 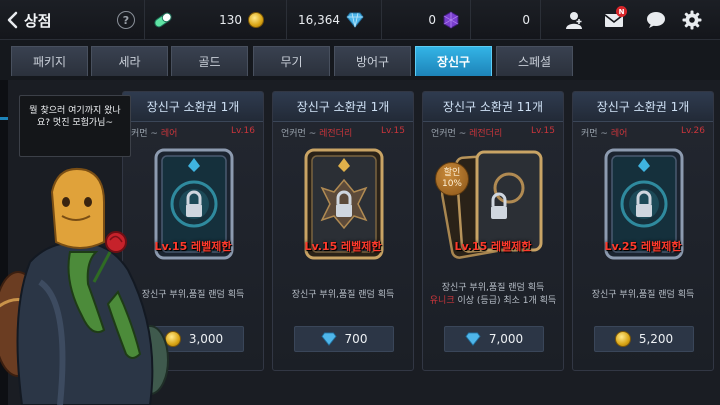 I want to click on purple-gem-icon, so click(x=451, y=20).